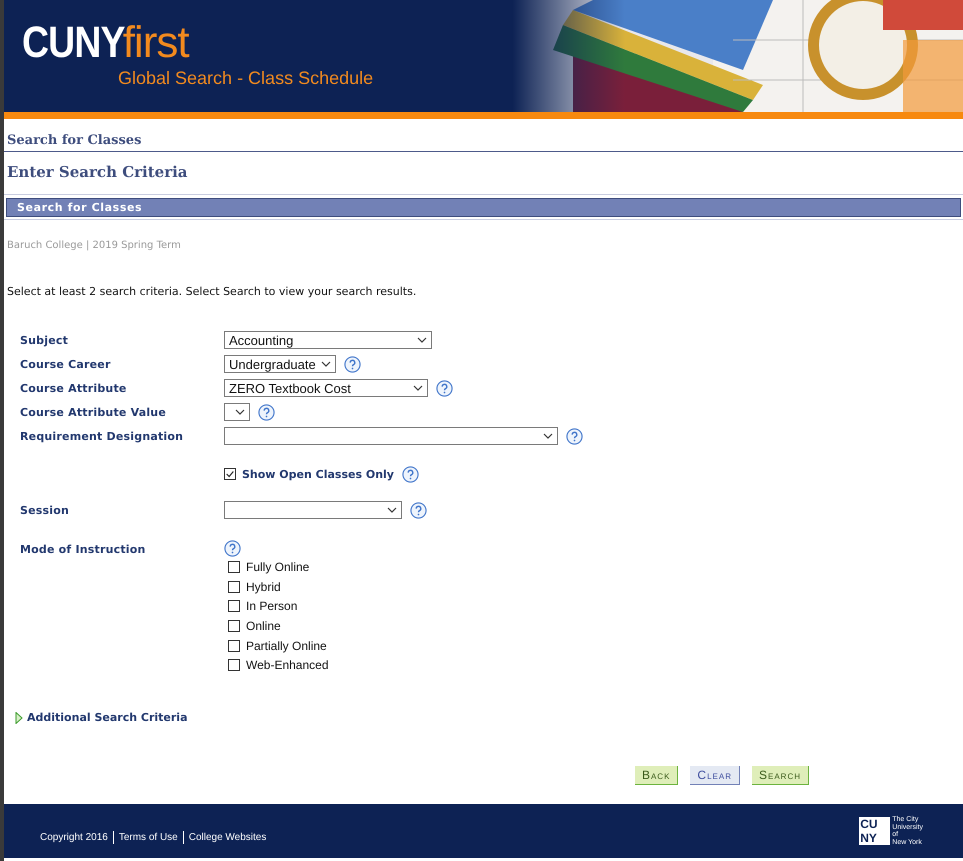 The height and width of the screenshot is (861, 963). What do you see at coordinates (83, 549) in the screenshot?
I see `field-label: Mode of Instruction` at bounding box center [83, 549].